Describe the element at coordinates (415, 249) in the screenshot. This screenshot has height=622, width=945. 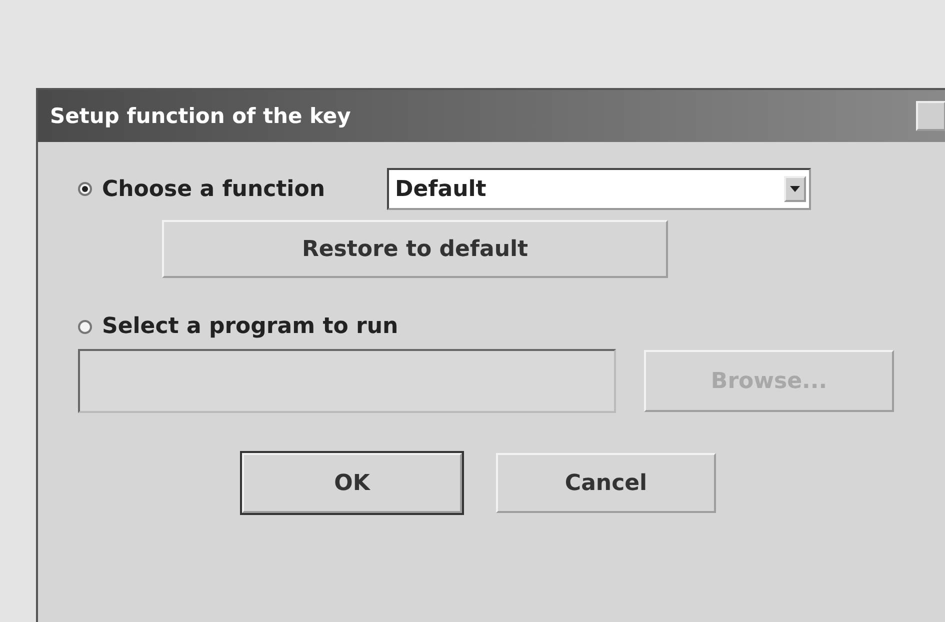
I see `restore-button: Restore to default` at that location.